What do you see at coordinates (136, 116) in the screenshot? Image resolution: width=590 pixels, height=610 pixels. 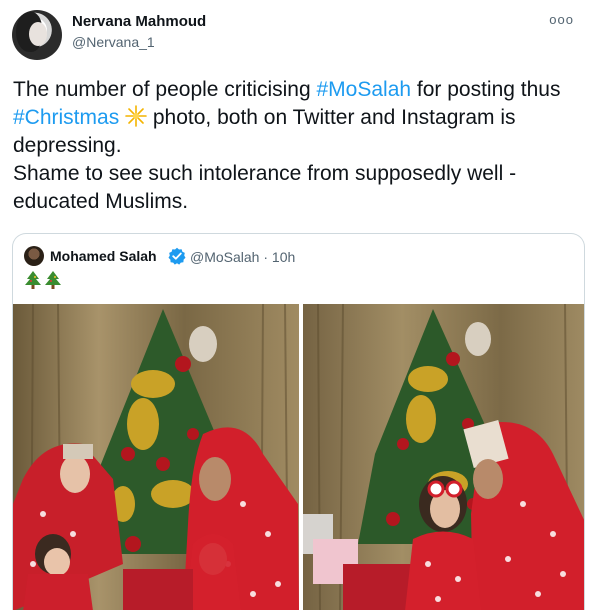 I see `sparkle-emoji-icon` at bounding box center [136, 116].